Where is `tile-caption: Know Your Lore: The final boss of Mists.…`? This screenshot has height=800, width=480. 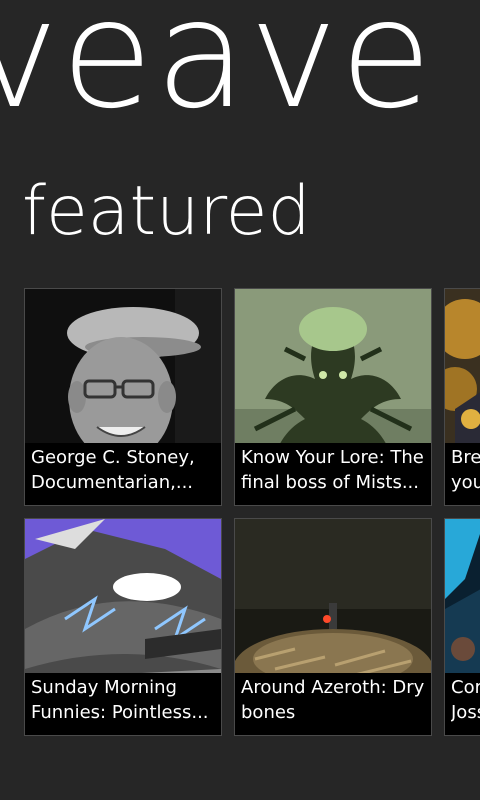 tile-caption: Know Your Lore: The final boss of Mists.… is located at coordinates (333, 474).